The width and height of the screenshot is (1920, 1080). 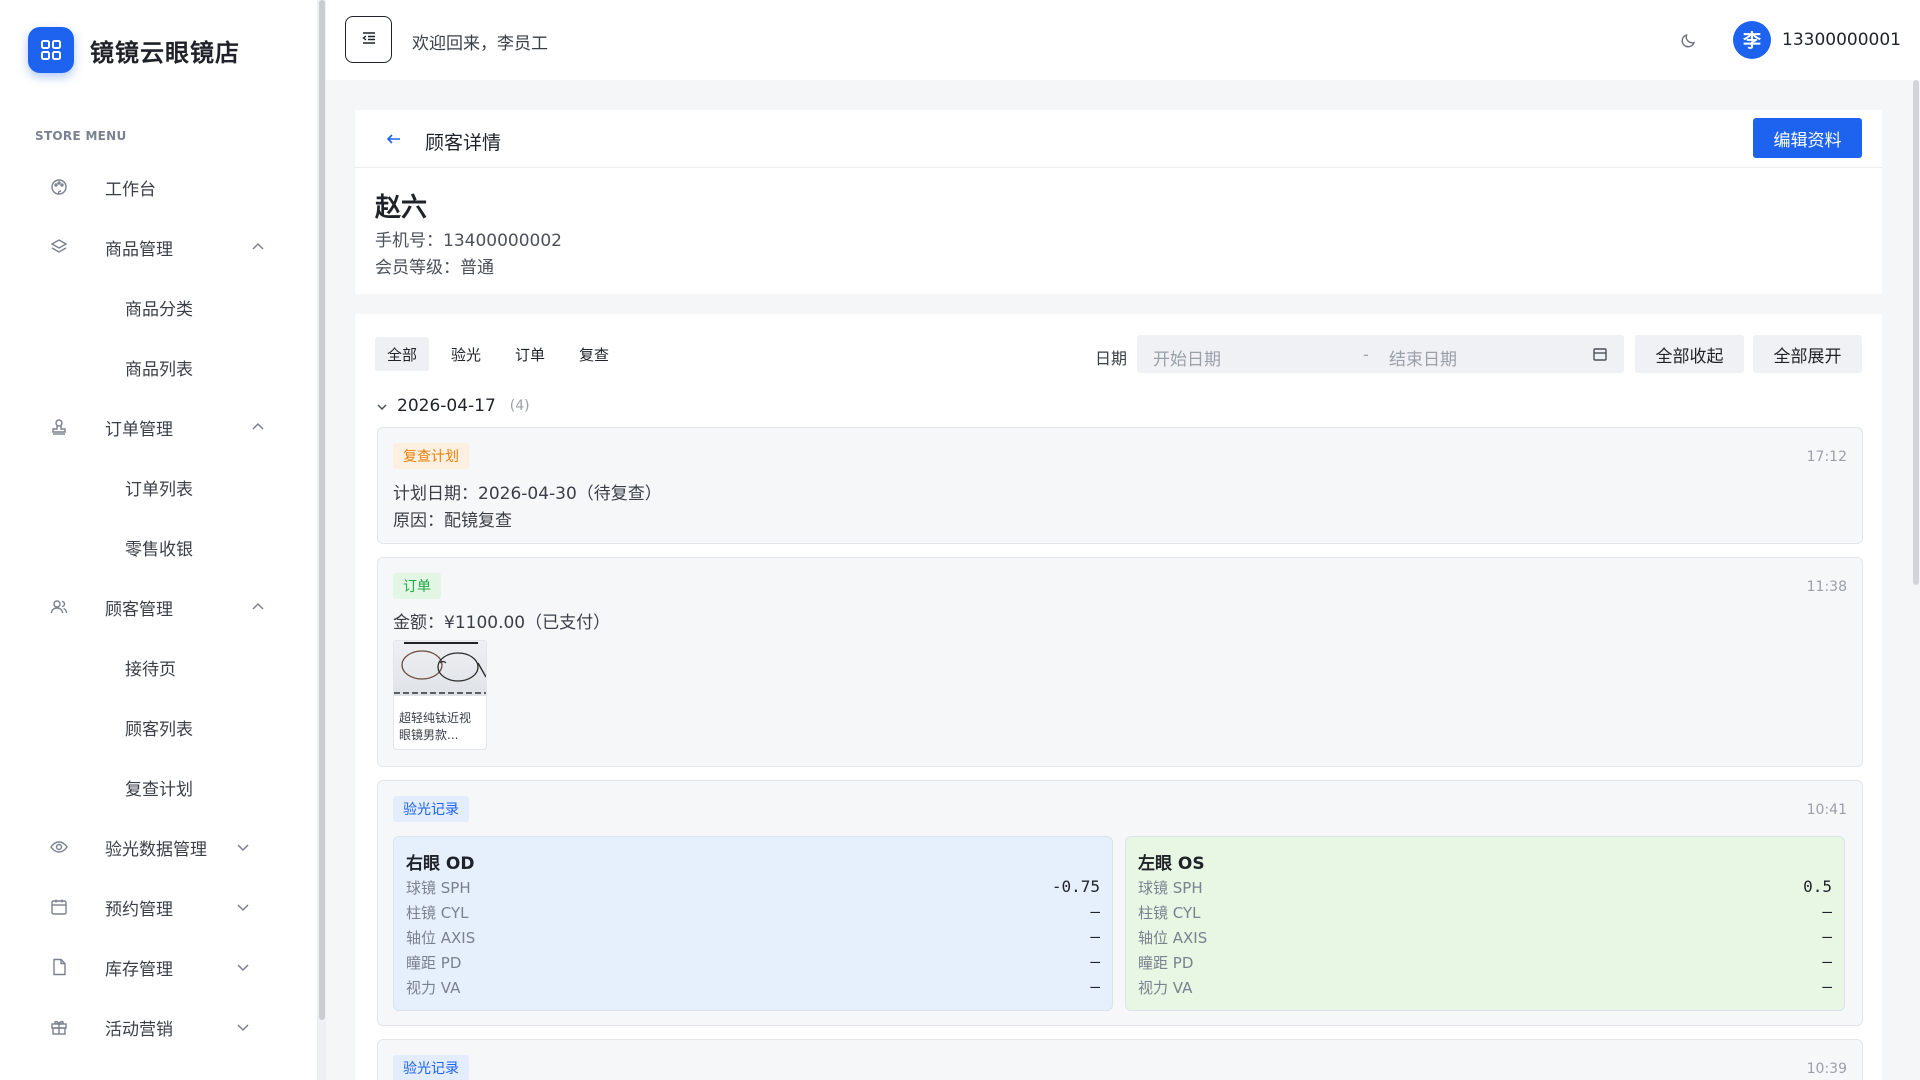 What do you see at coordinates (1841, 40) in the screenshot?
I see `user-phone: 13300000001` at bounding box center [1841, 40].